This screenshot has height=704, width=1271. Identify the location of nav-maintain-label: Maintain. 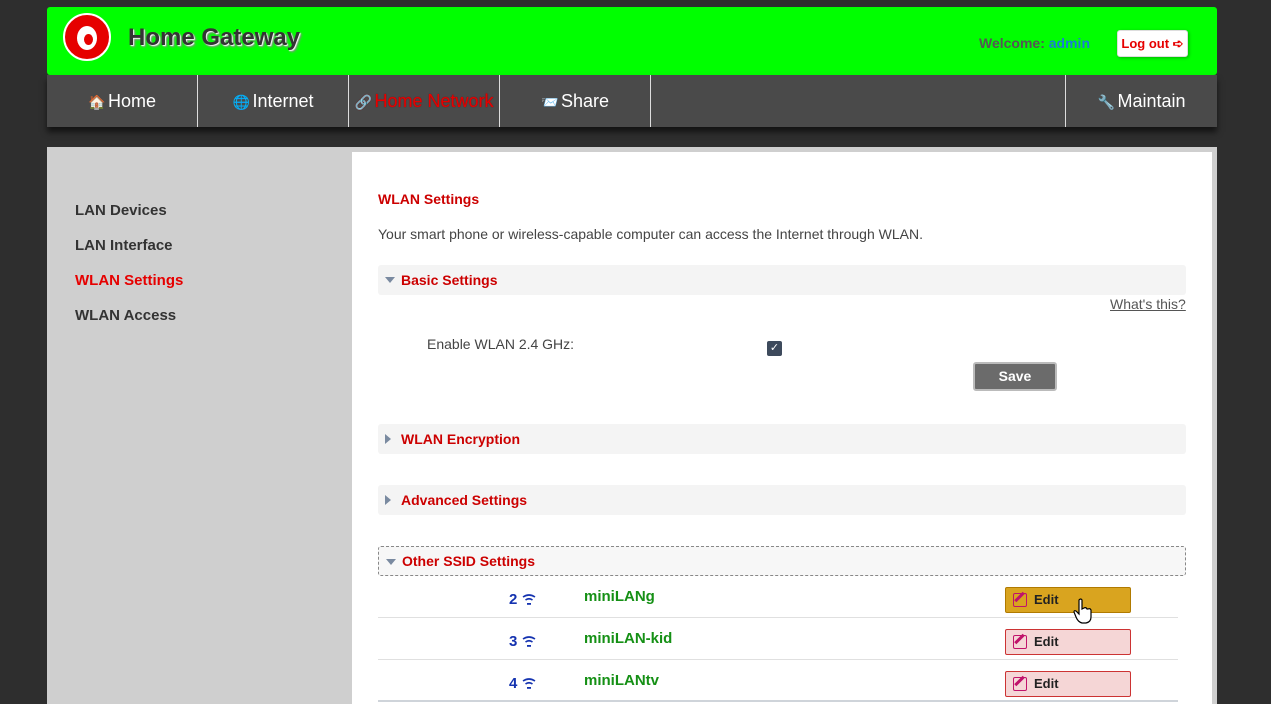
(1151, 101).